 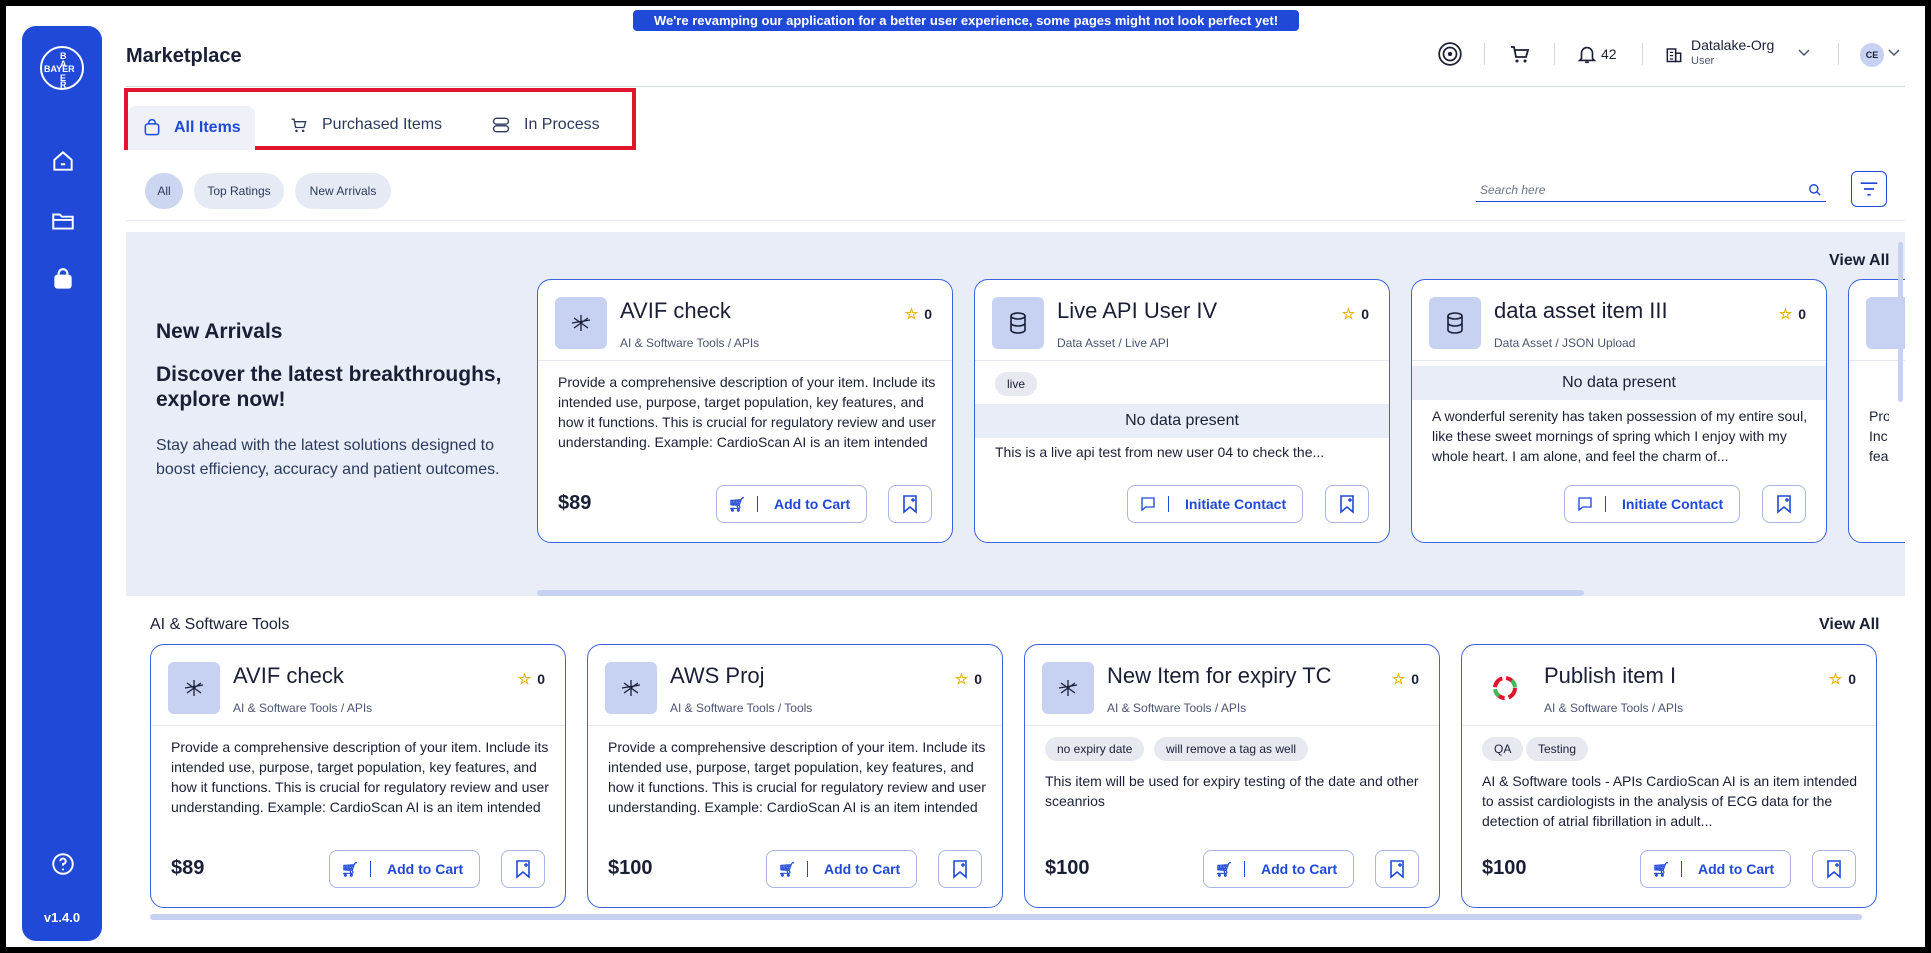 I want to click on product-title: New Item for expiry TC, so click(x=1219, y=676).